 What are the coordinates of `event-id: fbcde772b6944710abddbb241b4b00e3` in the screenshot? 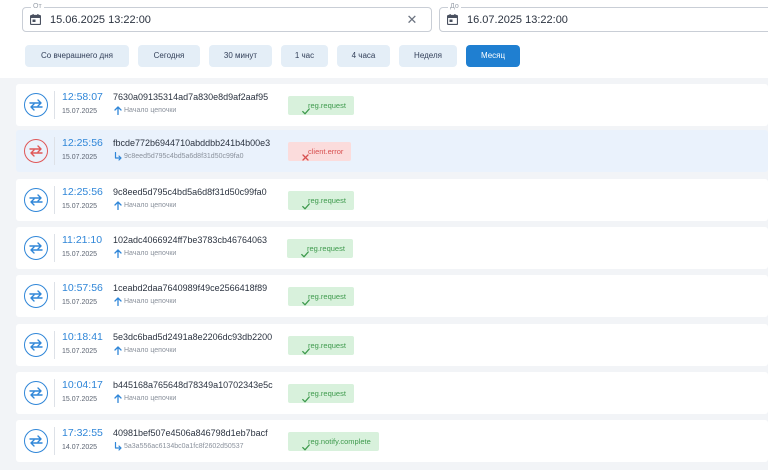 It's located at (192, 143).